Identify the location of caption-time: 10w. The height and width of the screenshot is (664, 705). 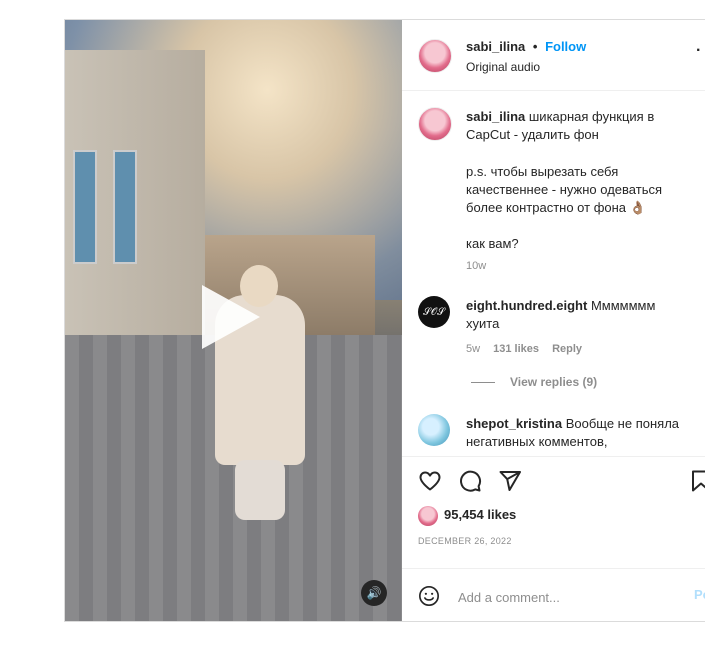
(476, 266).